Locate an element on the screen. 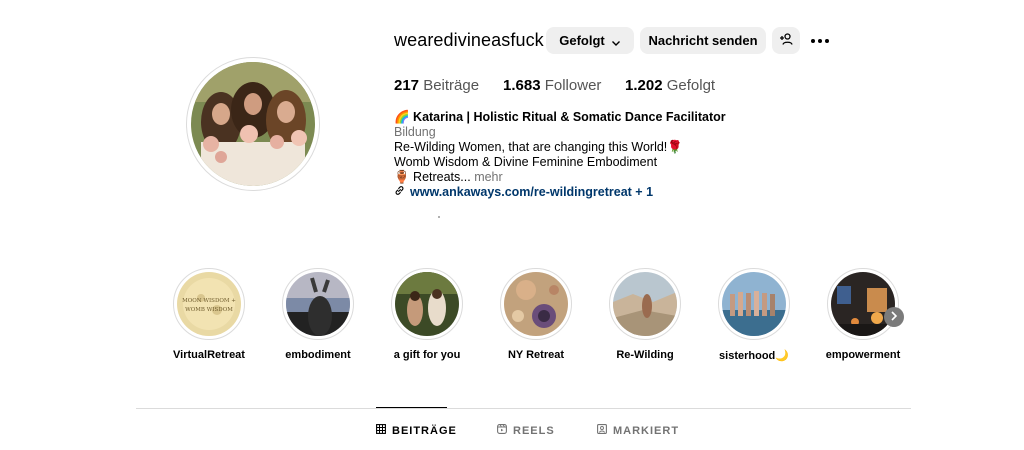  avatar-image is located at coordinates (253, 124).